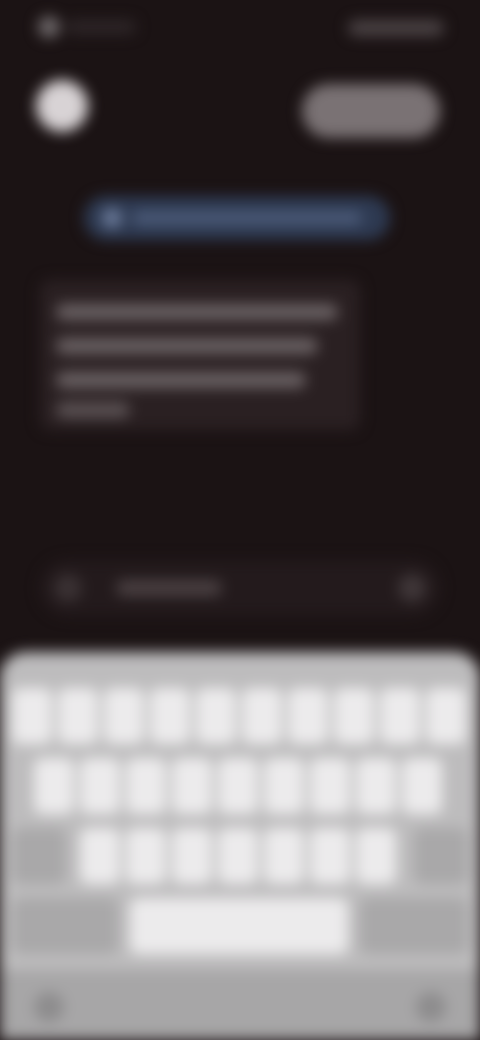 The image size is (480, 1040). What do you see at coordinates (422, 786) in the screenshot?
I see `key: l` at bounding box center [422, 786].